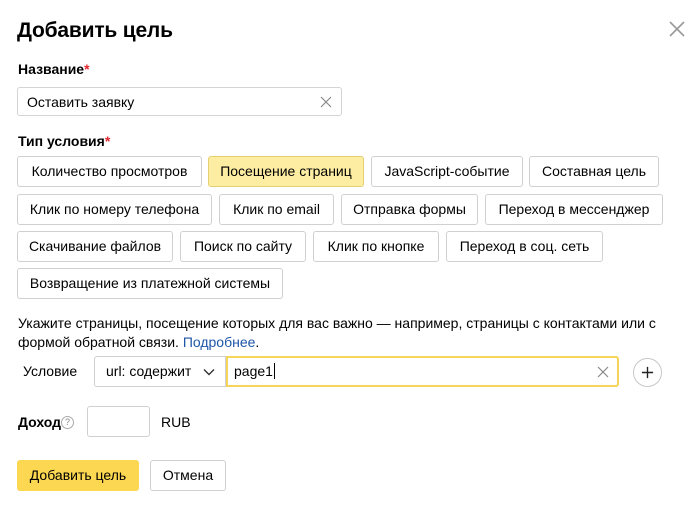 This screenshot has height=508, width=700. What do you see at coordinates (274, 371) in the screenshot?
I see `text-cursor` at bounding box center [274, 371].